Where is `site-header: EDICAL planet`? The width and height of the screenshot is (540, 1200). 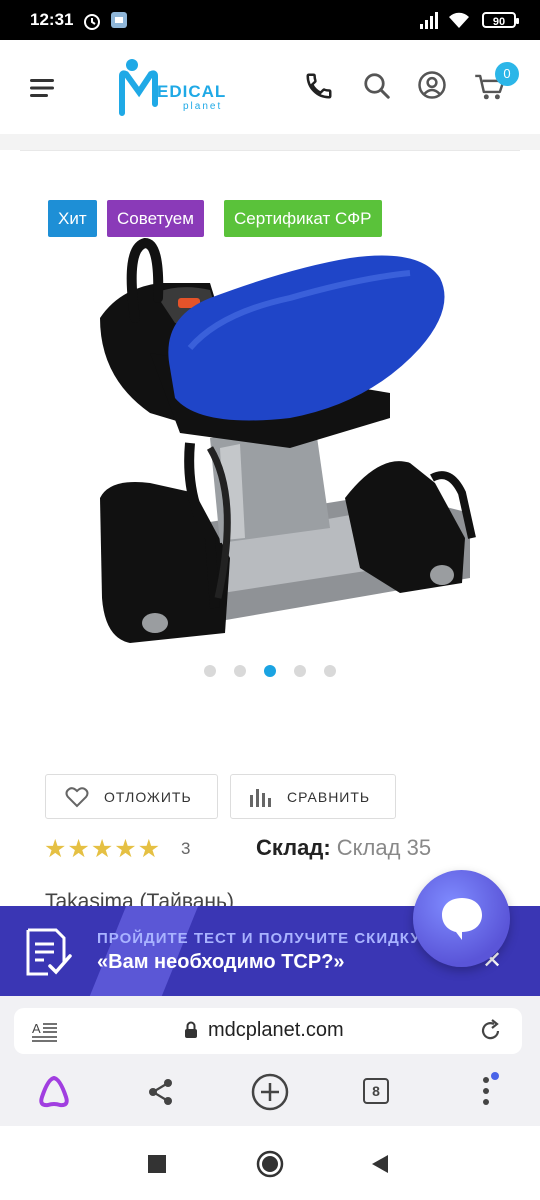
site-header: EDICAL planet is located at coordinates (270, 87).